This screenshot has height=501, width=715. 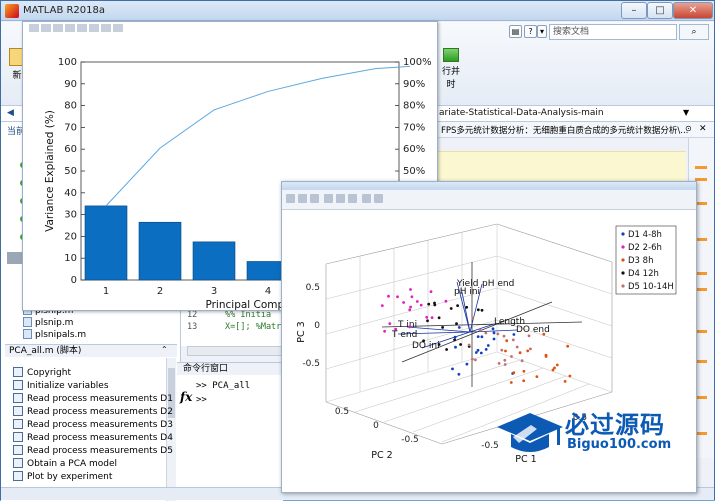 I want to click on chevron-down-icon: ▾, so click(x=542, y=31).